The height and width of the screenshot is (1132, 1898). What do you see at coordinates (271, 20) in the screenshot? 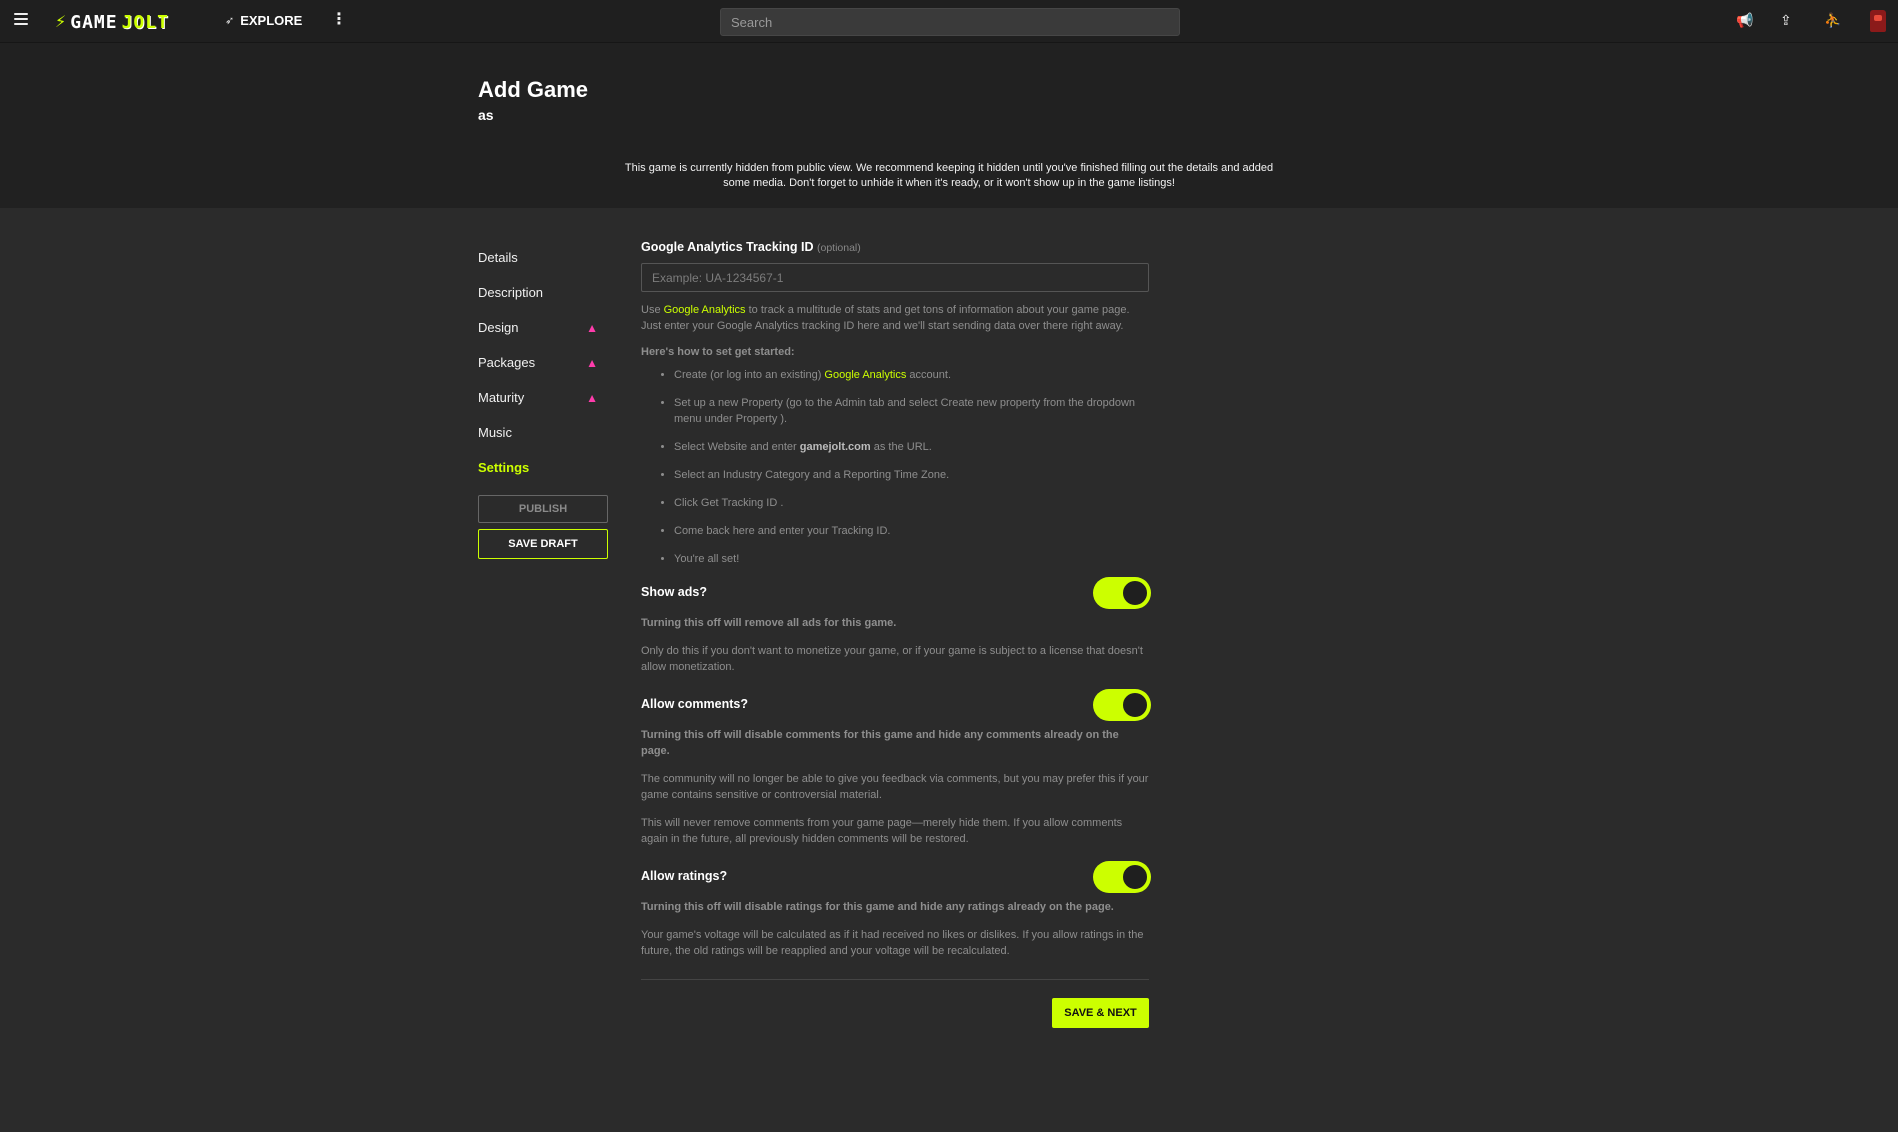
I see `explore-label: EXPLORE` at bounding box center [271, 20].